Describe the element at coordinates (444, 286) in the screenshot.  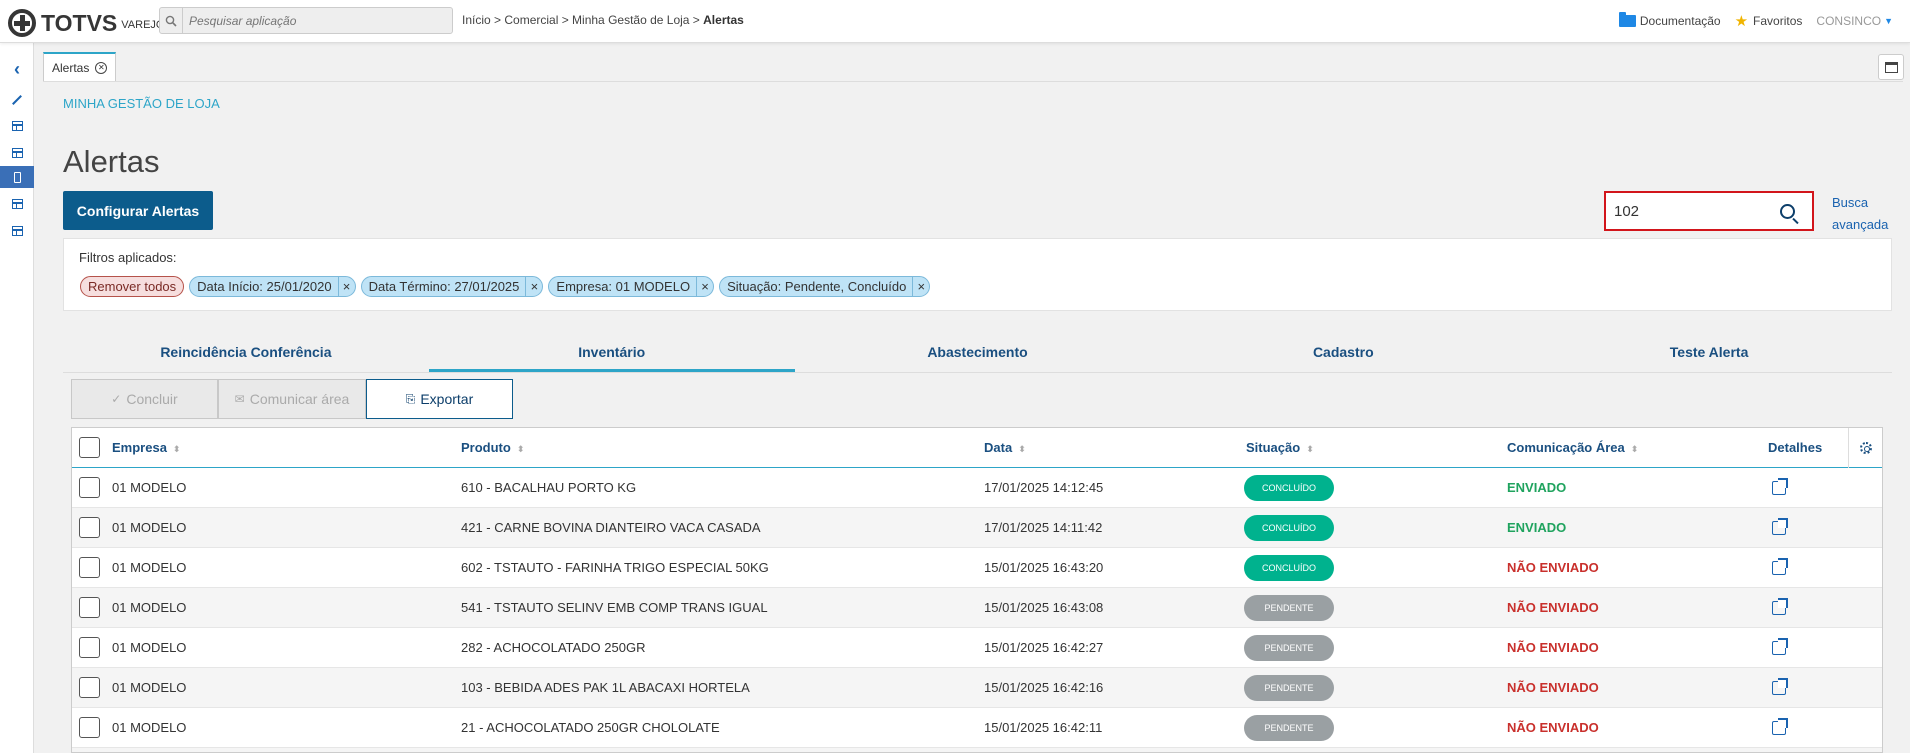
I see `filter-chip-label: Data Término: 27/01/2025` at that location.